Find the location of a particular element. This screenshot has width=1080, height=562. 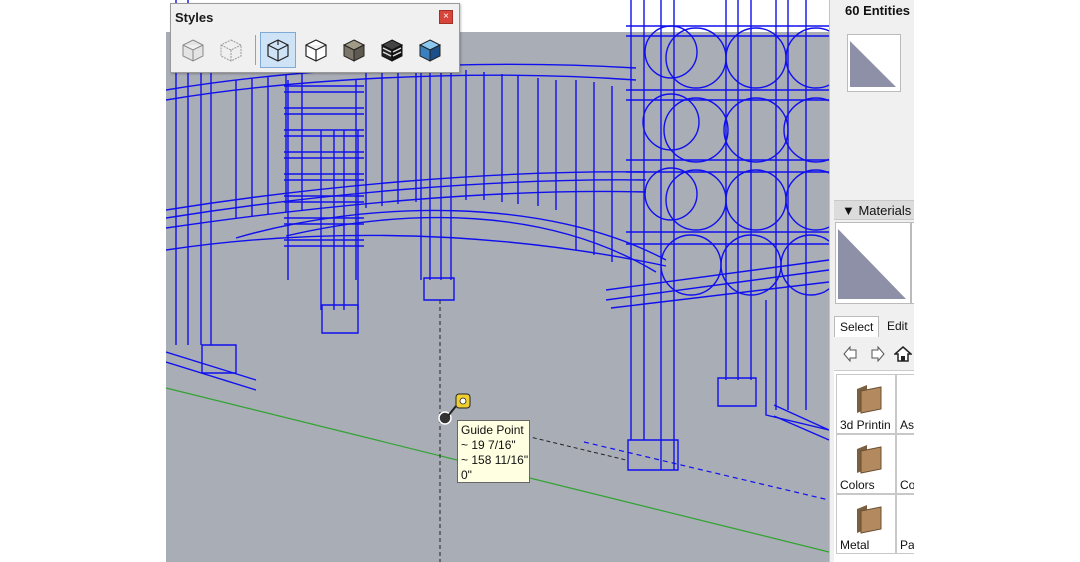

library-item-3d-printing: 3d Printin is located at coordinates (866, 404).